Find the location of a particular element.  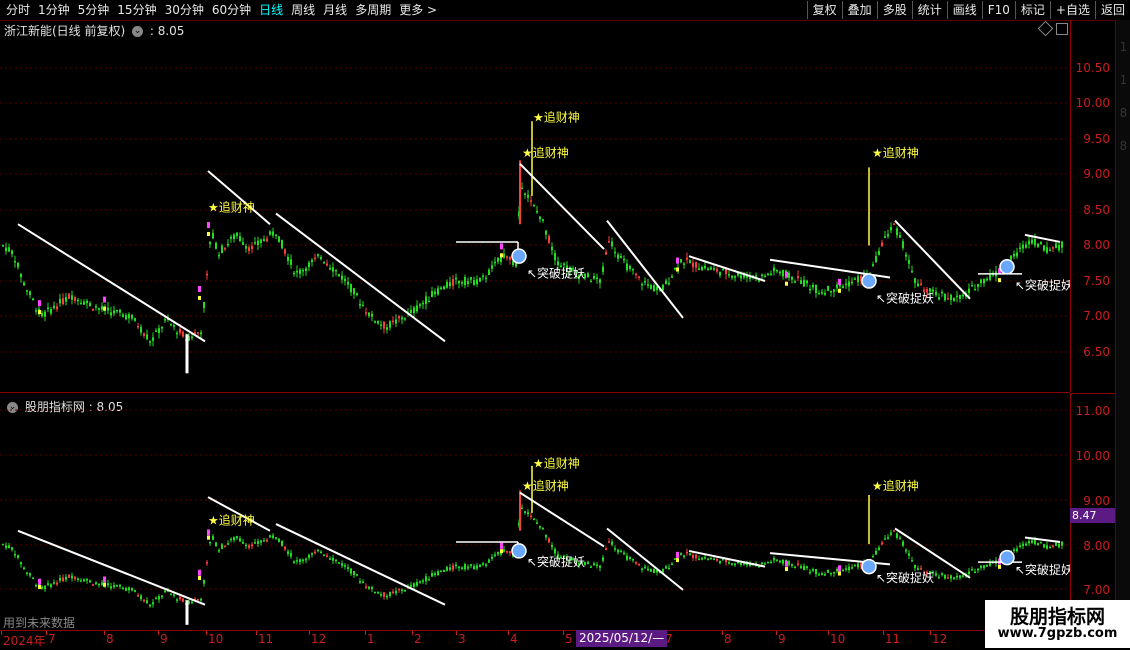

top-signal-label: ★追财神 is located at coordinates (231, 206).